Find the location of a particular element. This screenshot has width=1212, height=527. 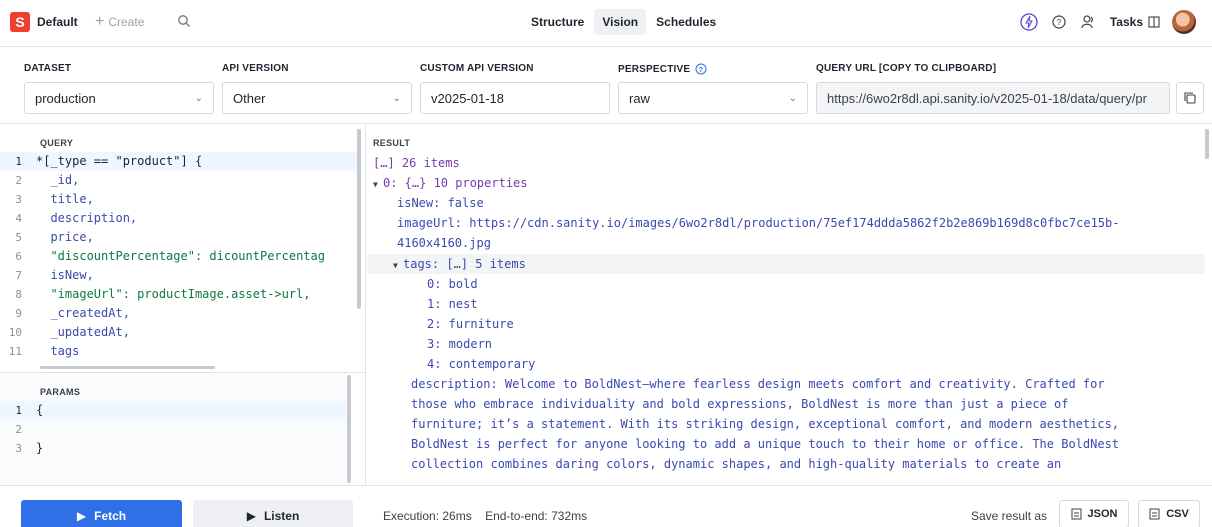

result-field-isnew: isNew: false is located at coordinates (440, 203).